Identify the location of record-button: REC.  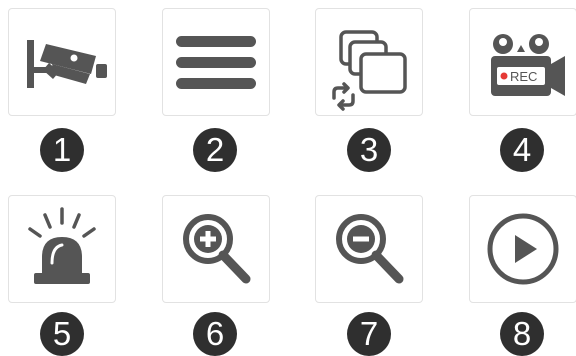
(522, 62).